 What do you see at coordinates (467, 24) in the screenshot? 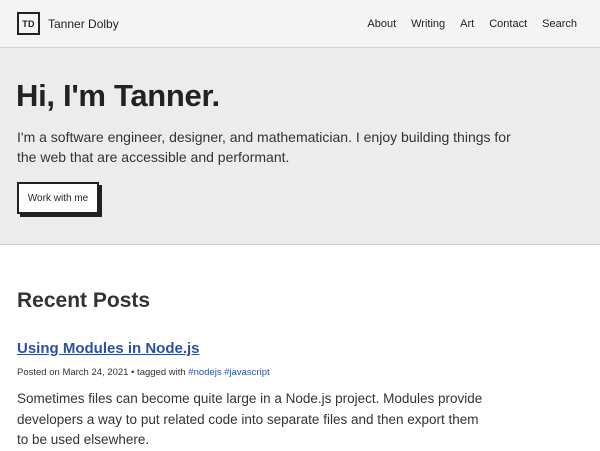
I see `nav-item-art: Art` at bounding box center [467, 24].